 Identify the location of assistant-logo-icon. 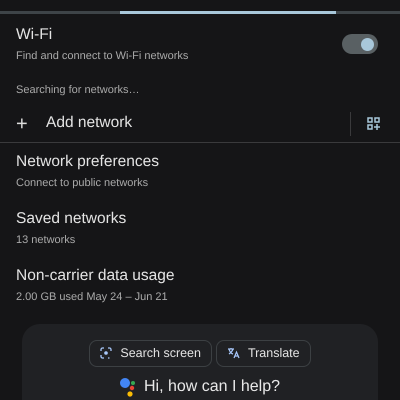
(128, 386).